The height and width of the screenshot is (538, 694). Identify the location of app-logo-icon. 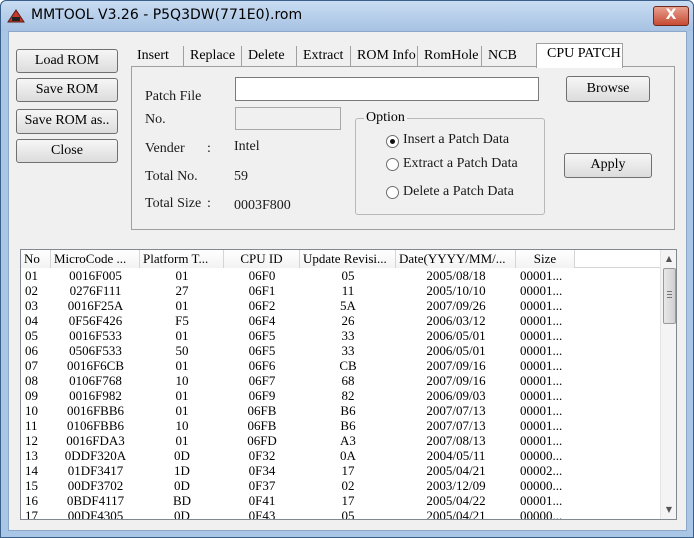
(16, 16).